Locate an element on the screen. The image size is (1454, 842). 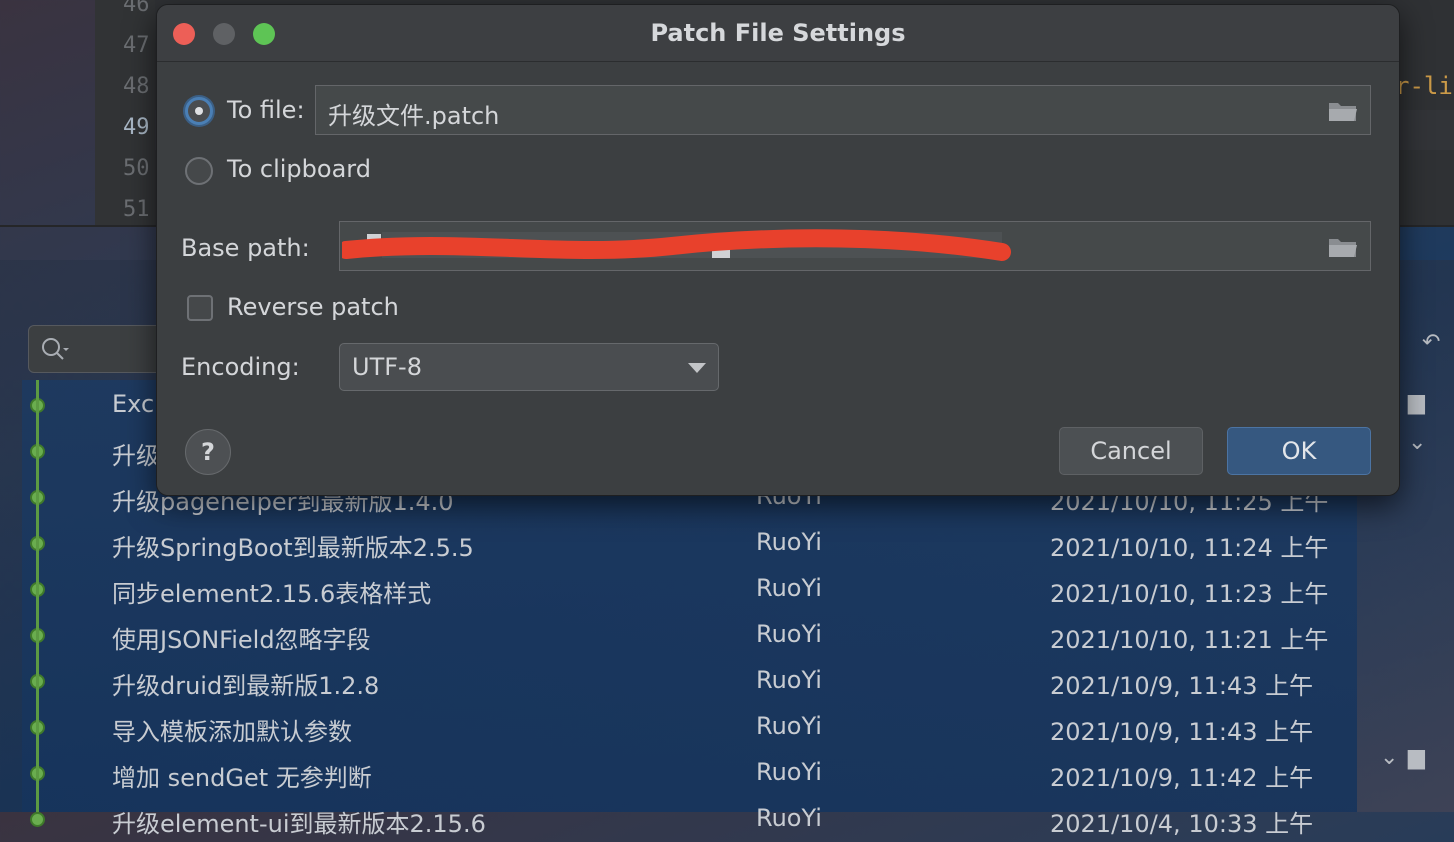
commit-graph-line is located at coordinates (37, 596).